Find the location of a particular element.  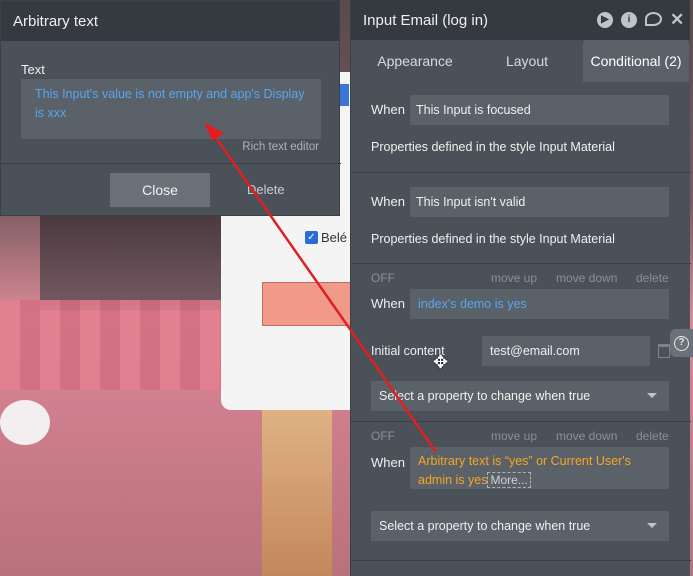

salmon-button-element is located at coordinates (312, 304).